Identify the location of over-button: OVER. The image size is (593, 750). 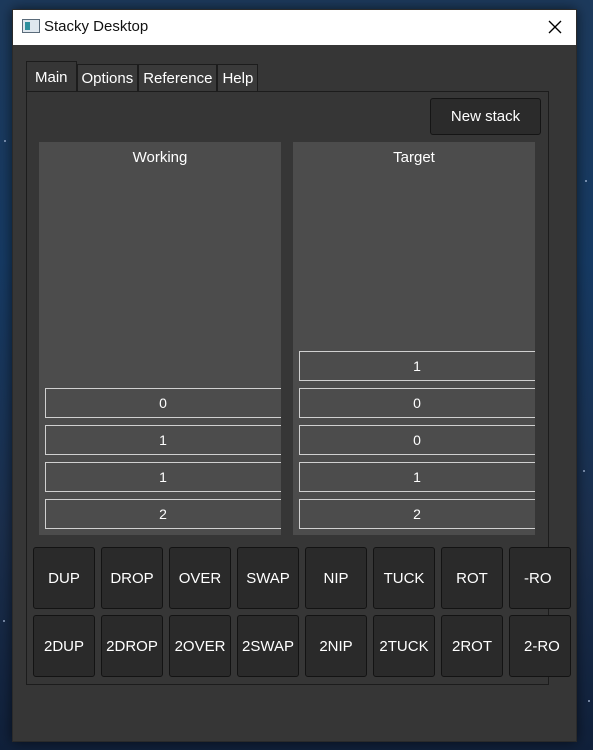
(200, 578).